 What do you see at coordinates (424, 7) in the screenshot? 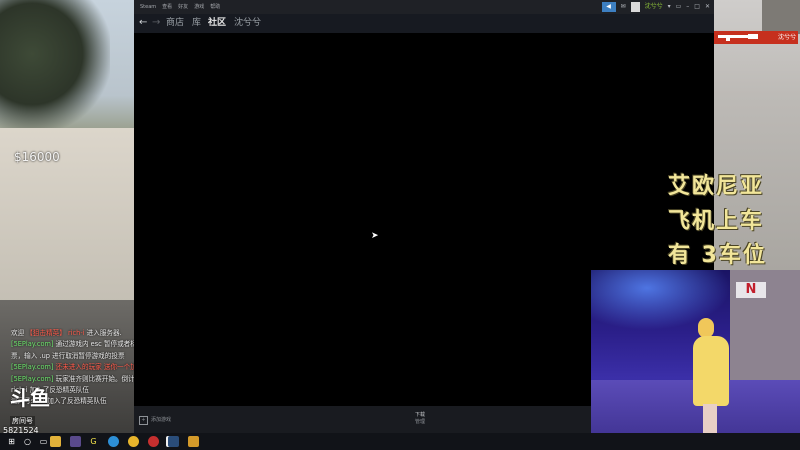
I see `steam-menubar: Steam 查看 好友 游戏 帮助 ◀ ✉ 沈兮兮 ▾ ▭ – □ ✕` at bounding box center [424, 7].